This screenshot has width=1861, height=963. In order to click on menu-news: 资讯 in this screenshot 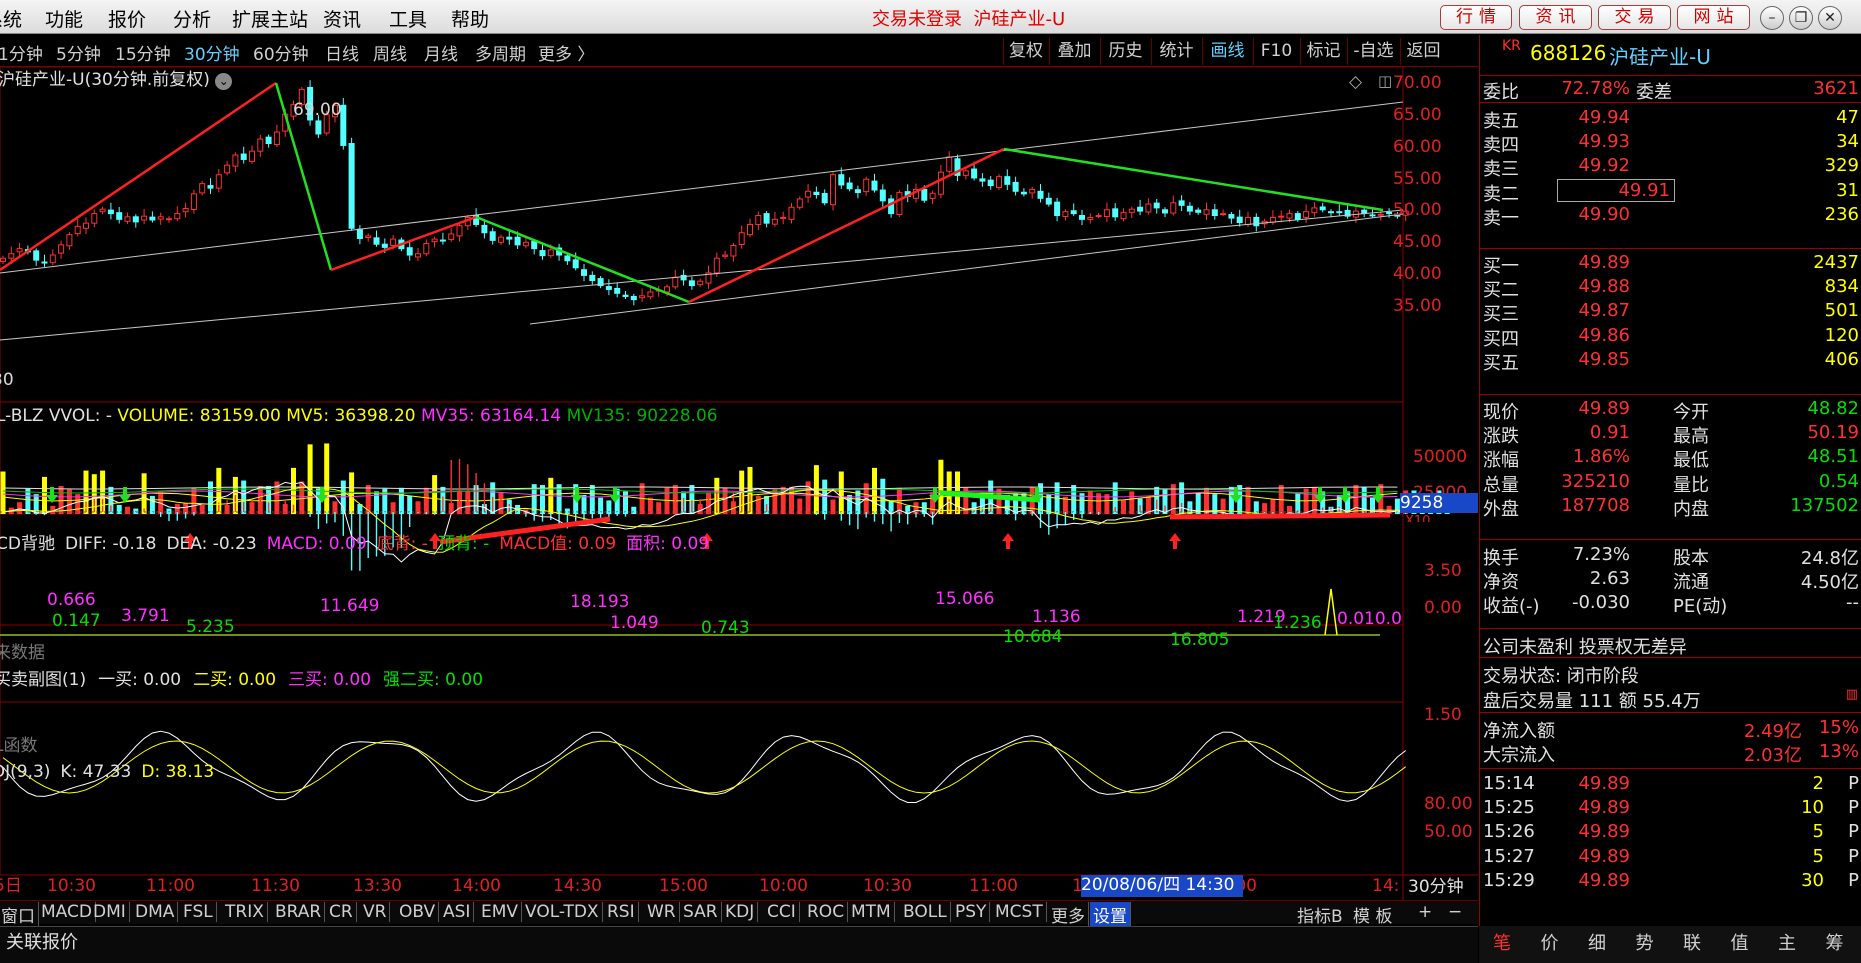, I will do `click(342, 18)`.